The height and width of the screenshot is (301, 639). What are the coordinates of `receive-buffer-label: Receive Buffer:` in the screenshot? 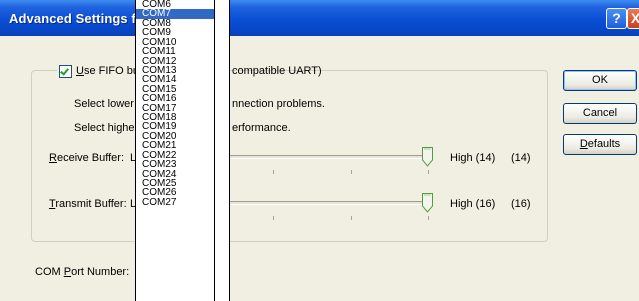 It's located at (87, 158).